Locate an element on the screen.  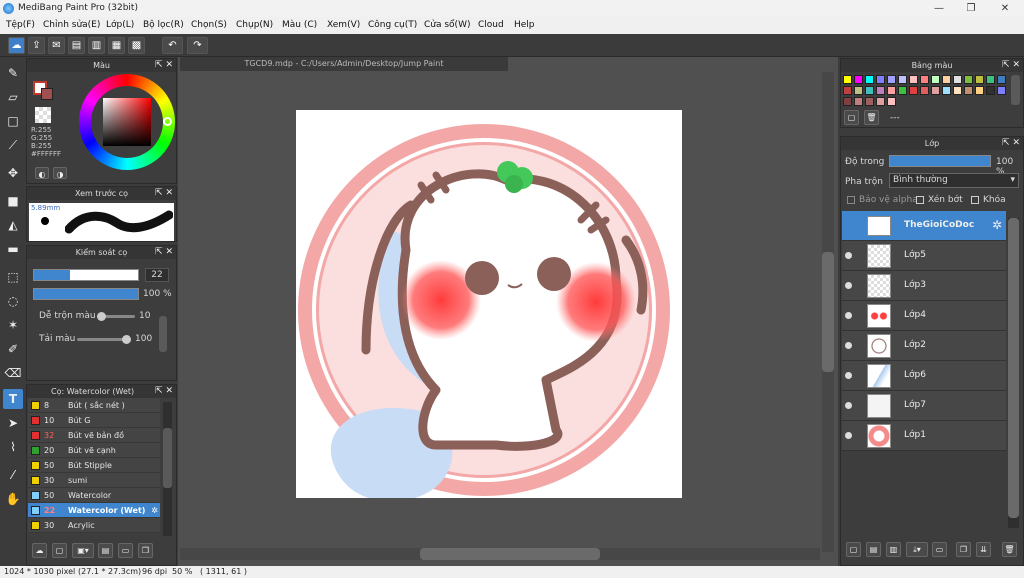
upload-icon: ⇪ is located at coordinates (36, 45).